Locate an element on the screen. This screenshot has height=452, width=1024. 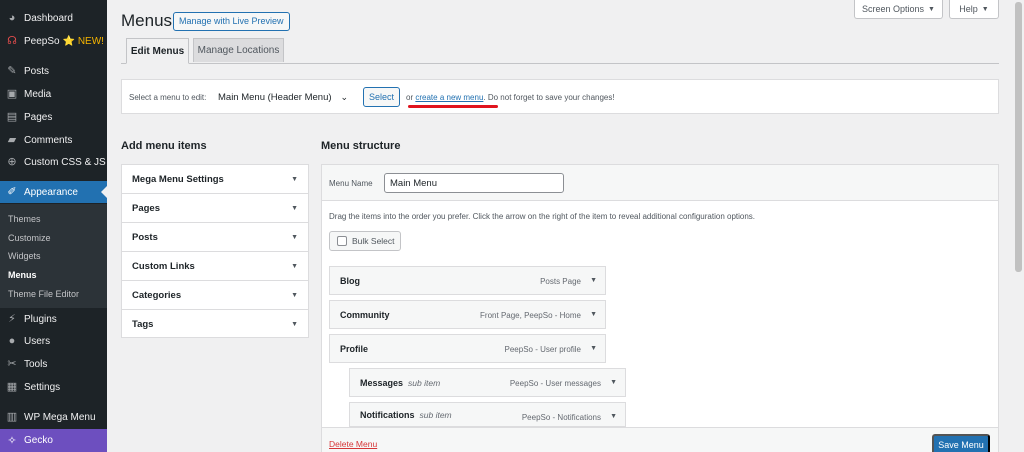
sidebar-item-posts: ✎ Posts is located at coordinates (53, 71).